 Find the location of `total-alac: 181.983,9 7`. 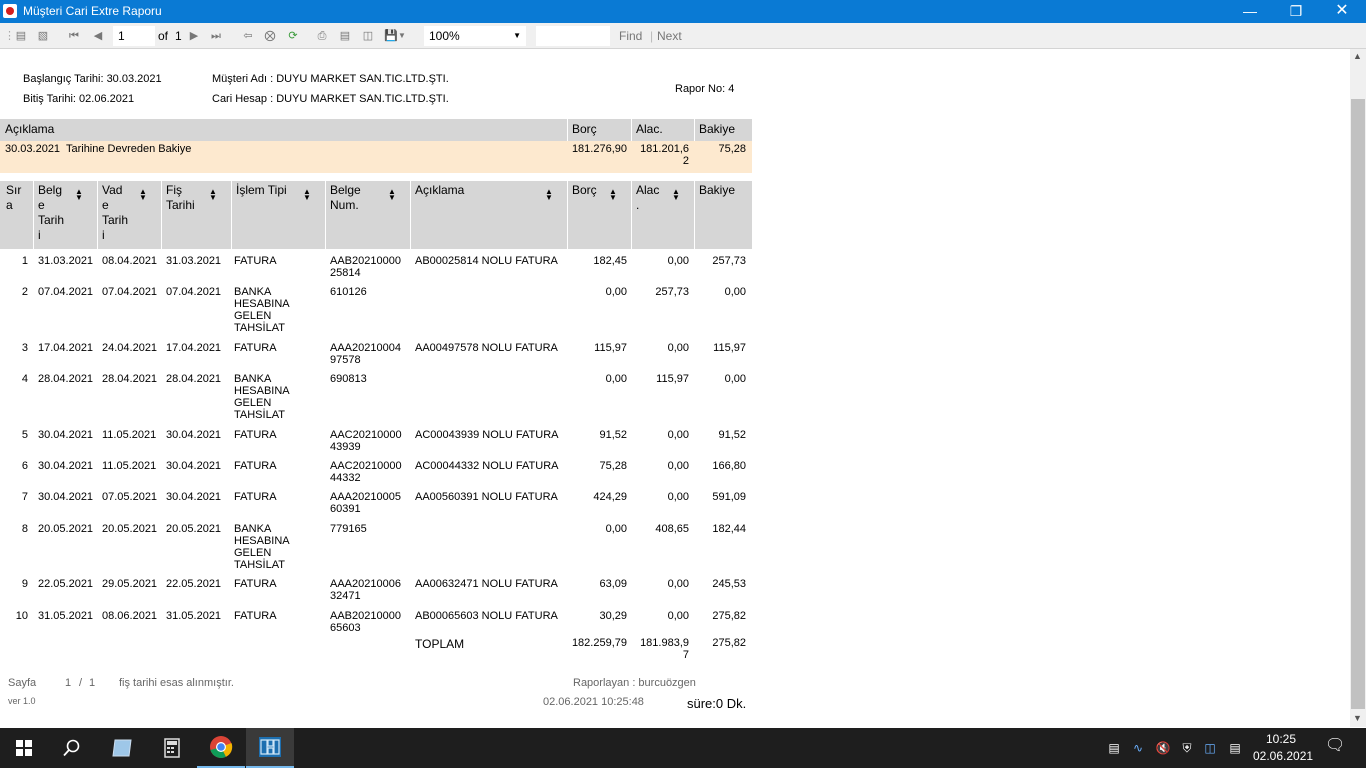

total-alac: 181.983,9 7 is located at coordinates (664, 649).